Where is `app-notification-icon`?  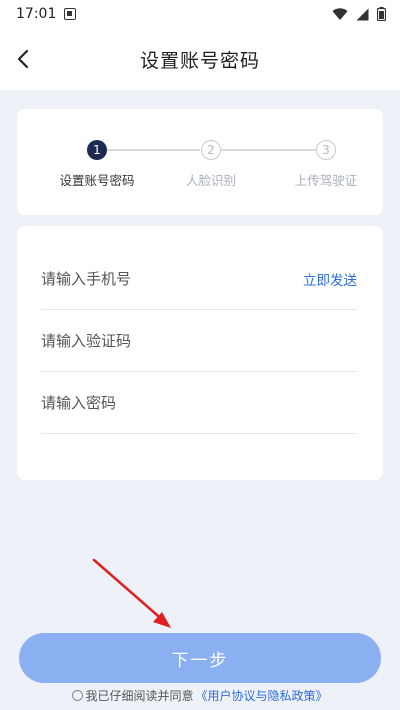
app-notification-icon is located at coordinates (70, 14).